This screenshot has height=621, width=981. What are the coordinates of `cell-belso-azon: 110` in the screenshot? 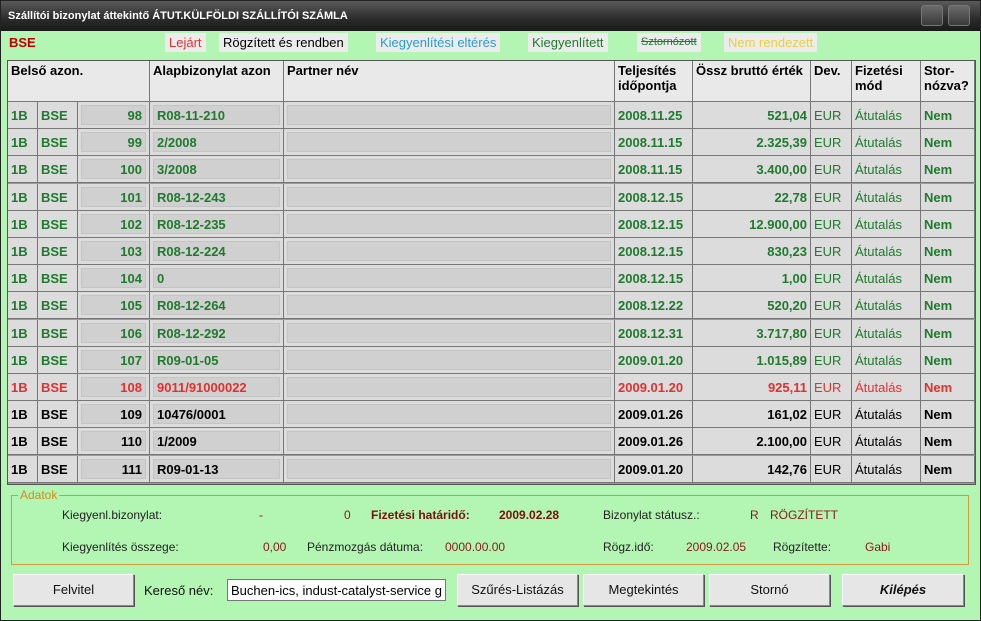 It's located at (114, 442).